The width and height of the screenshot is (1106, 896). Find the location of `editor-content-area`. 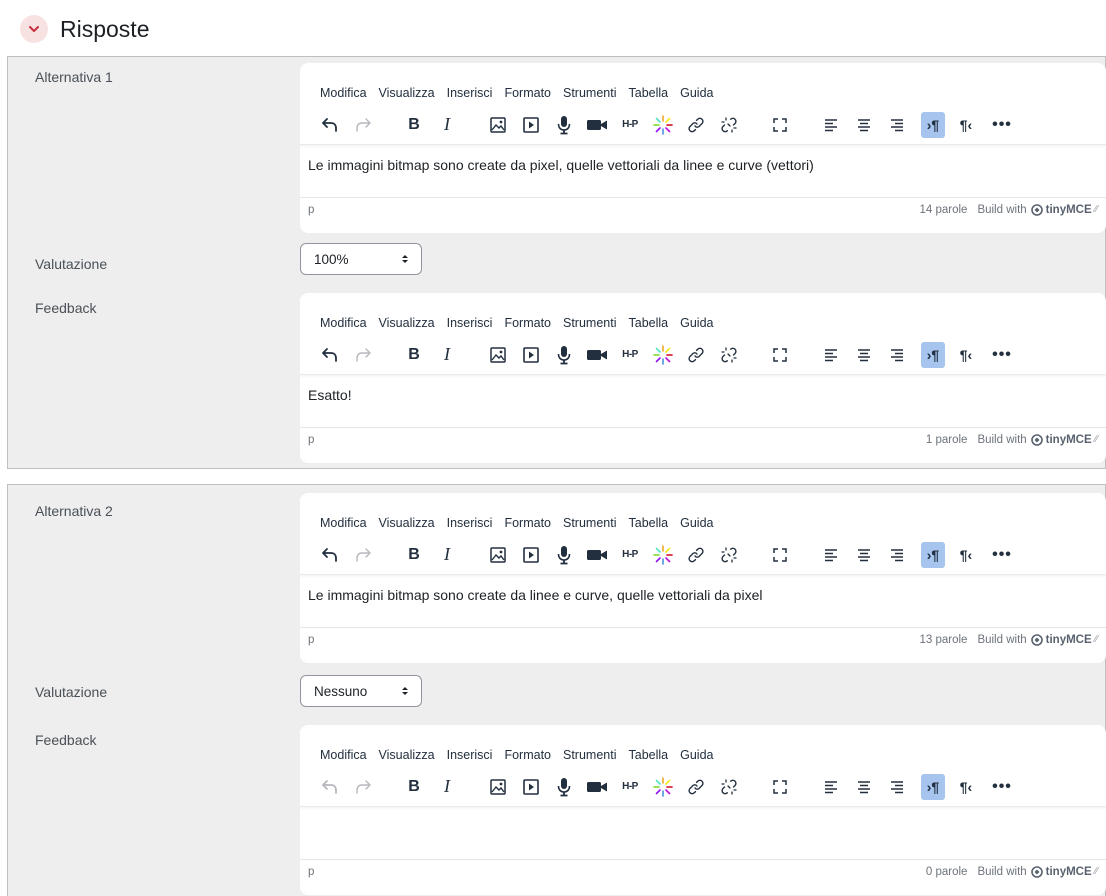

editor-content-area is located at coordinates (703, 833).